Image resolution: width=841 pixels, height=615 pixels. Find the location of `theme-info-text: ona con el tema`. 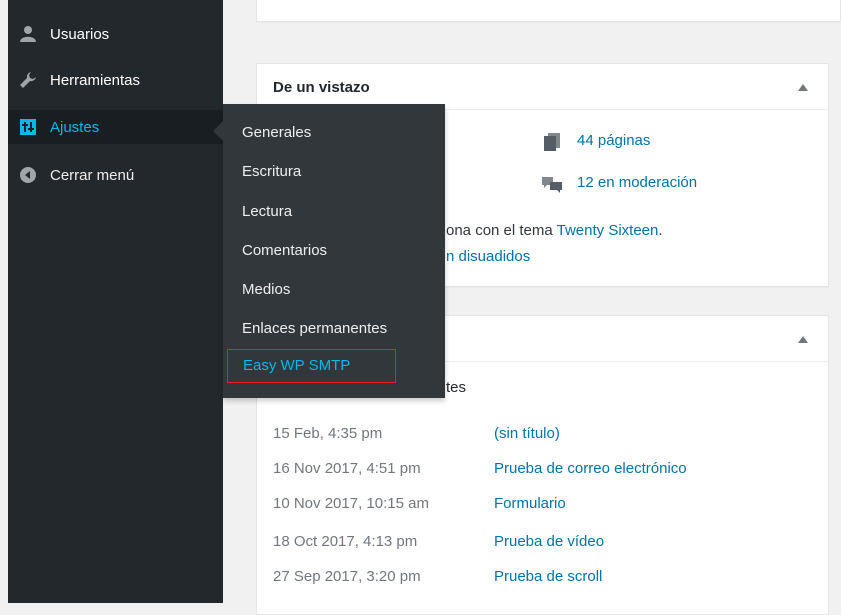

theme-info-text: ona con el tema is located at coordinates (501, 230).